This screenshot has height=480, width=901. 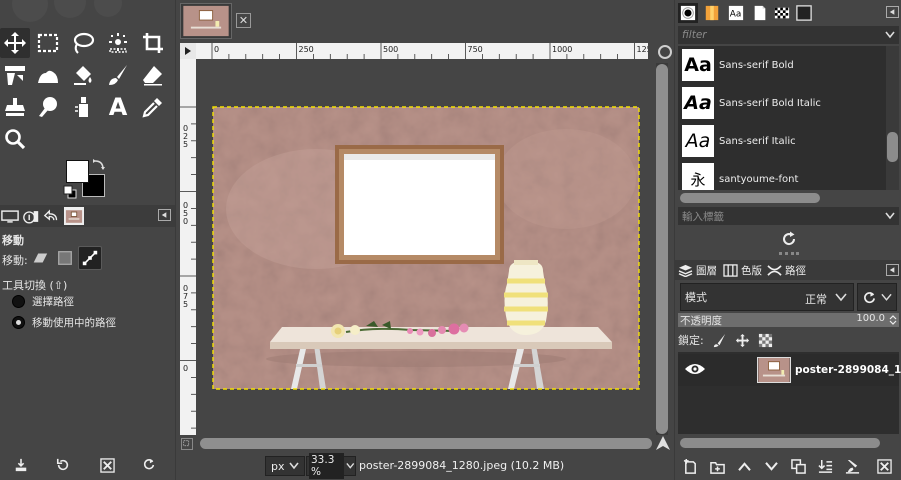 What do you see at coordinates (74, 216) in the screenshot?
I see `images-tab-icon` at bounding box center [74, 216].